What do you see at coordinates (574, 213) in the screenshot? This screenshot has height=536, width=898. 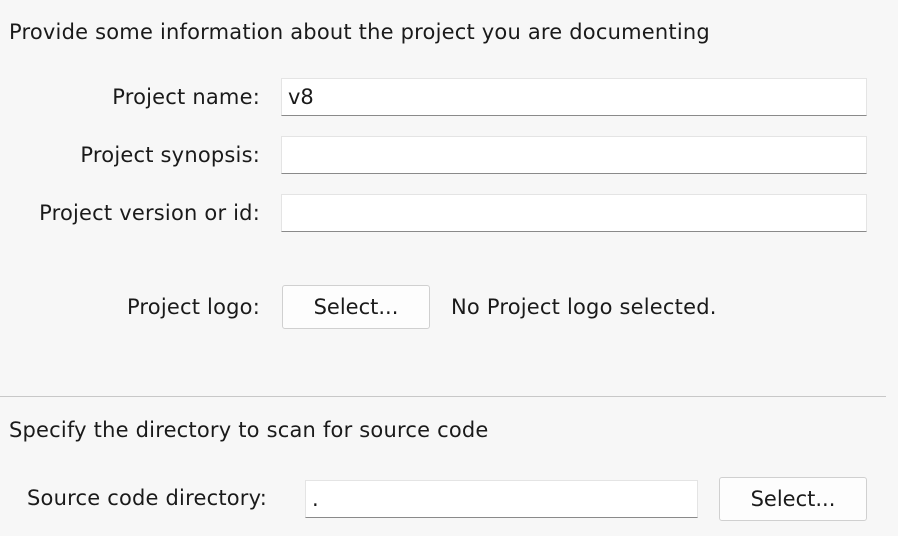 I see `project-version-input` at bounding box center [574, 213].